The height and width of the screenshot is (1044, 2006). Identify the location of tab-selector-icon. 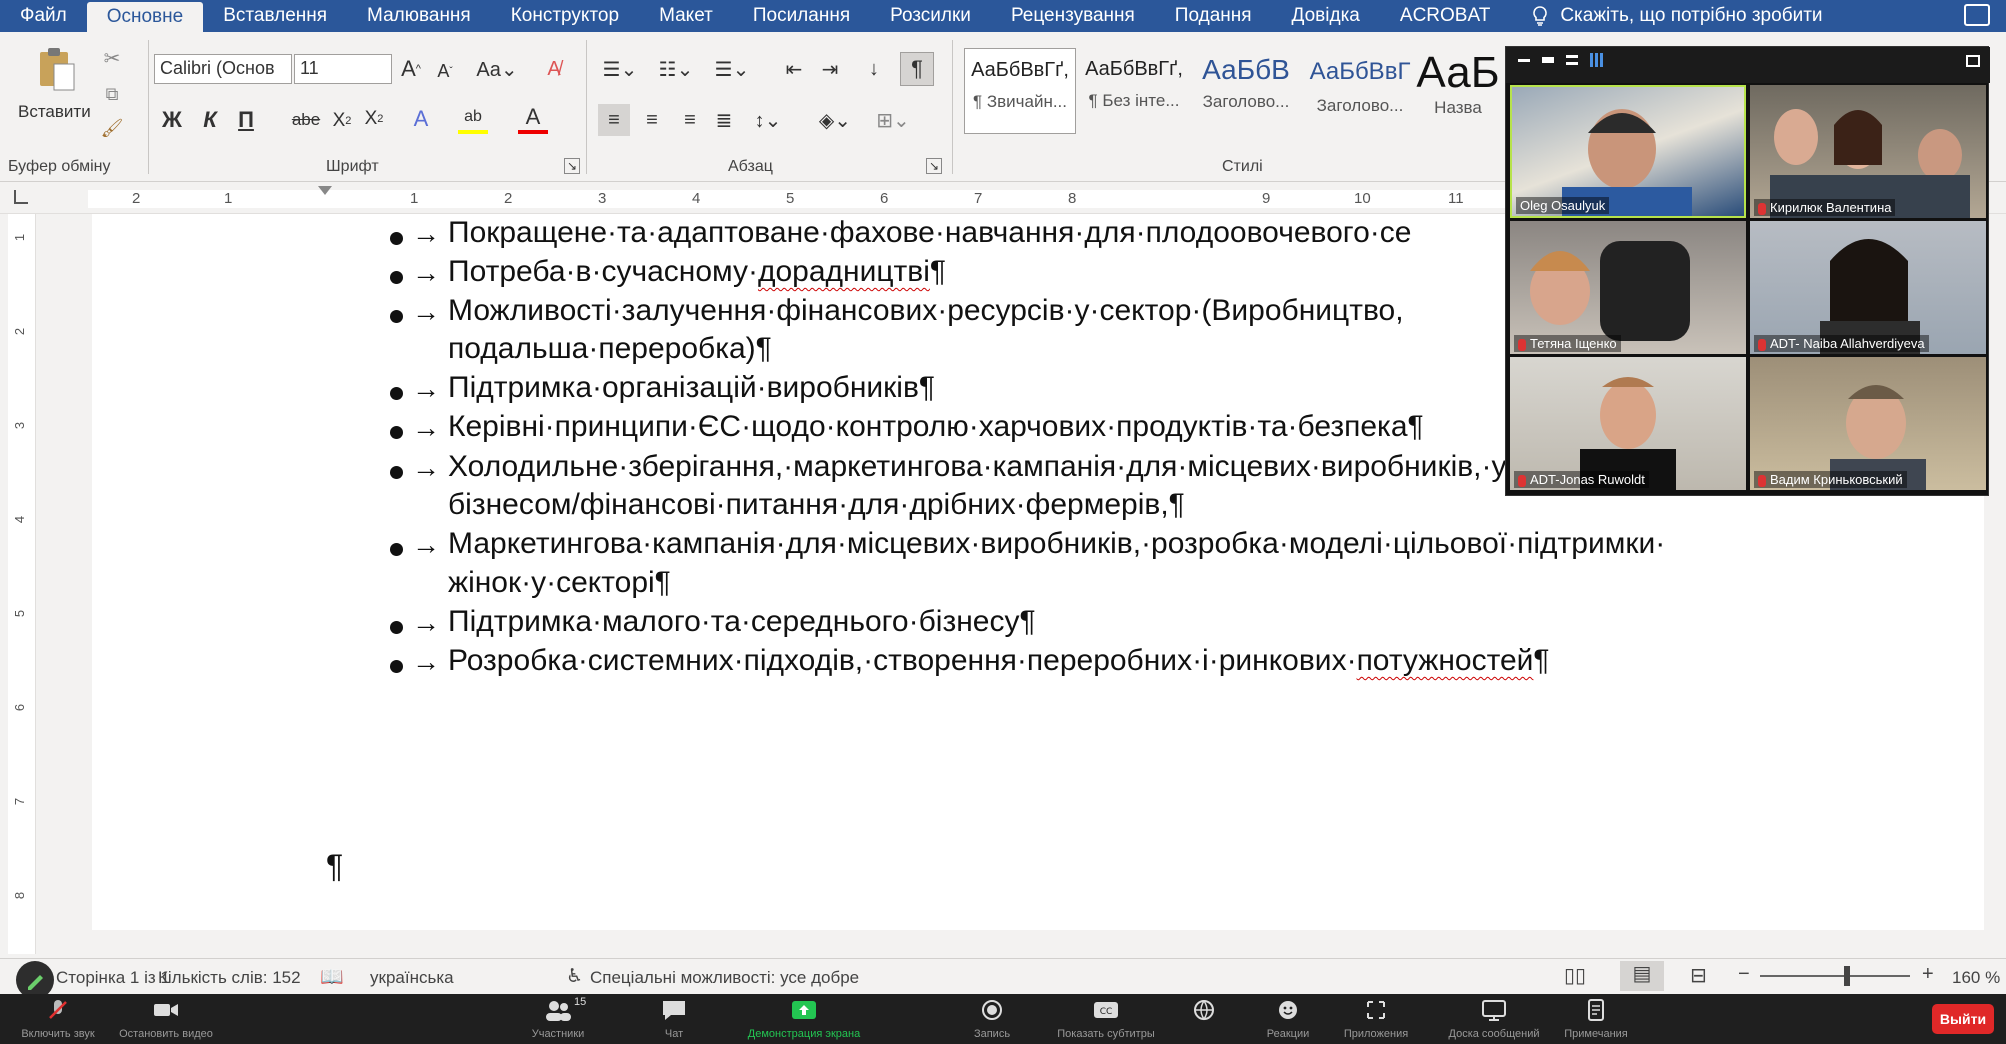
(21, 197).